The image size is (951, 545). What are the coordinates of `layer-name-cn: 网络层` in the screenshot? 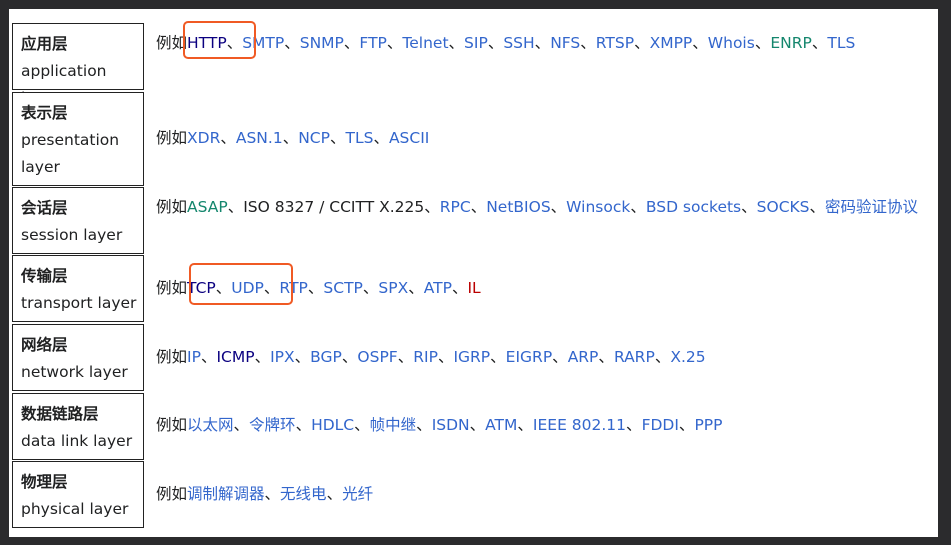 It's located at (44, 345).